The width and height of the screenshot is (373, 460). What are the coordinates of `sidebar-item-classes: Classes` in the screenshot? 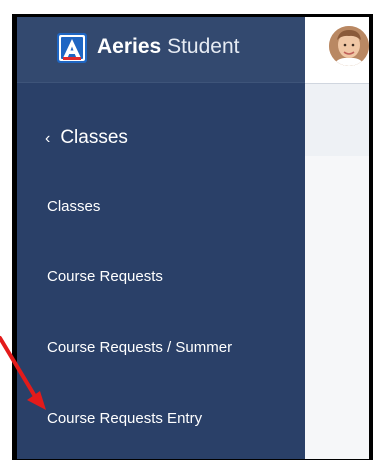 It's located at (73, 206).